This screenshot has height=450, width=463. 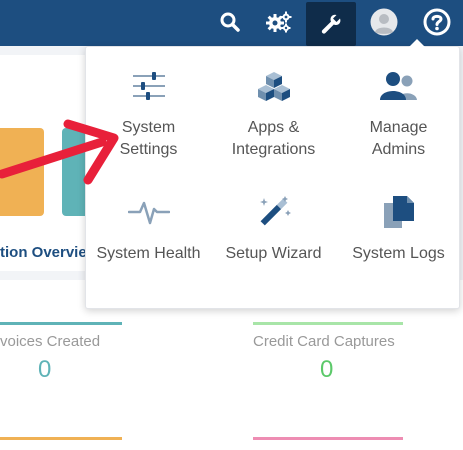 I want to click on menu-item-manage-admins: Manage Admins, so click(x=398, y=112).